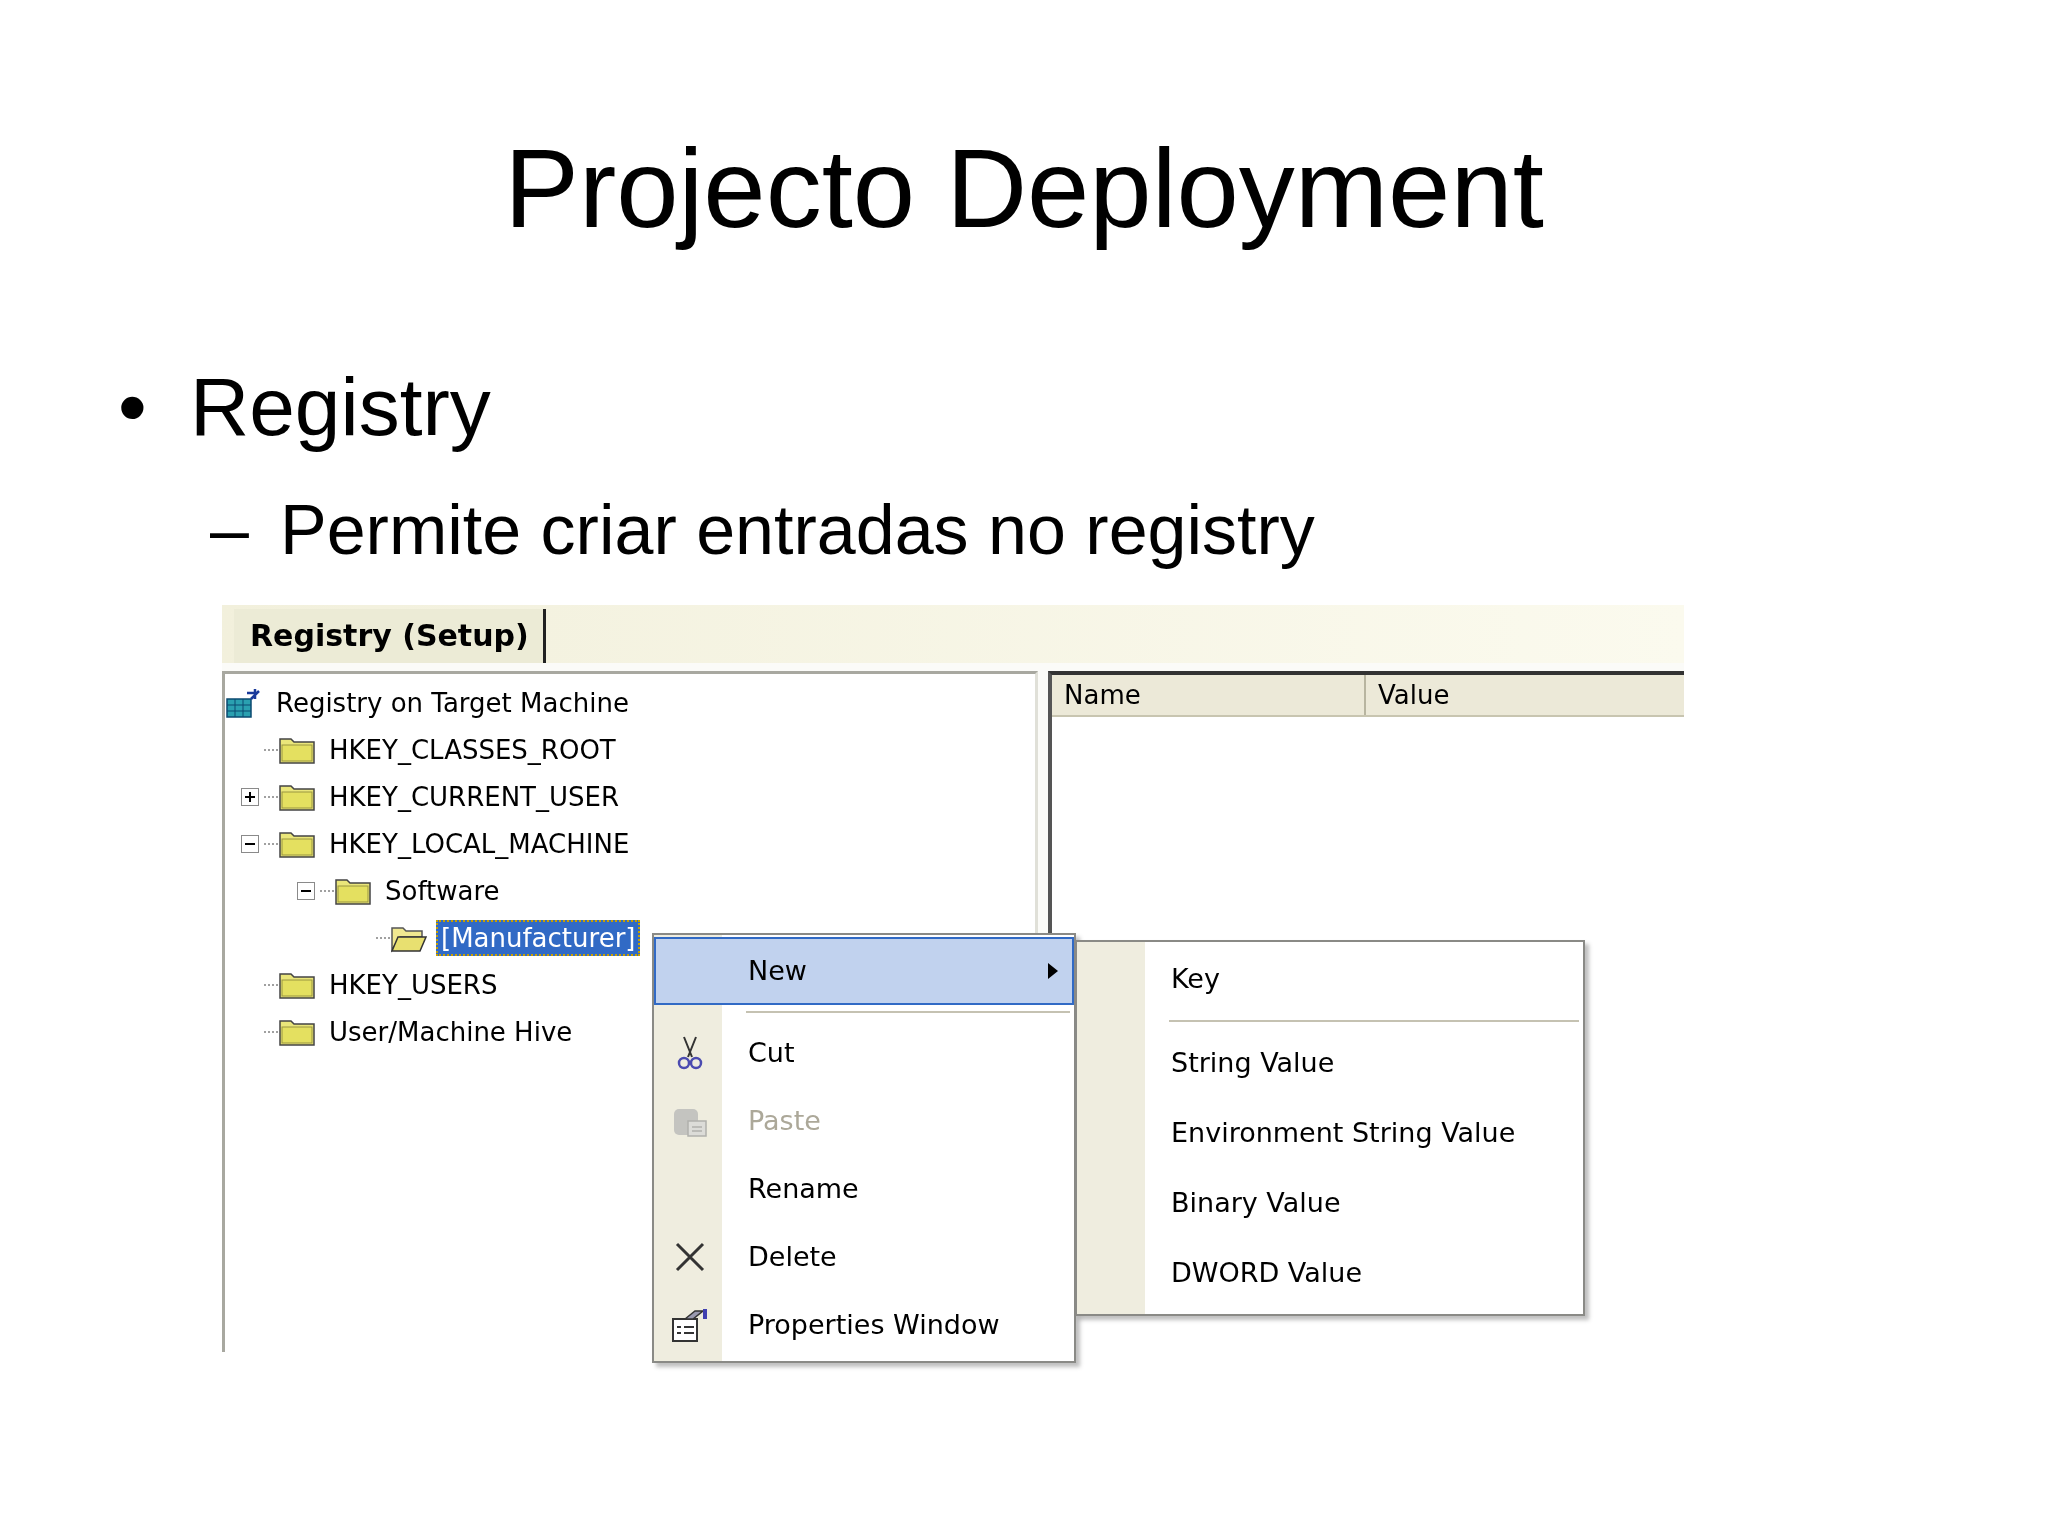  Describe the element at coordinates (442, 891) in the screenshot. I see `tree-item: Software` at that location.